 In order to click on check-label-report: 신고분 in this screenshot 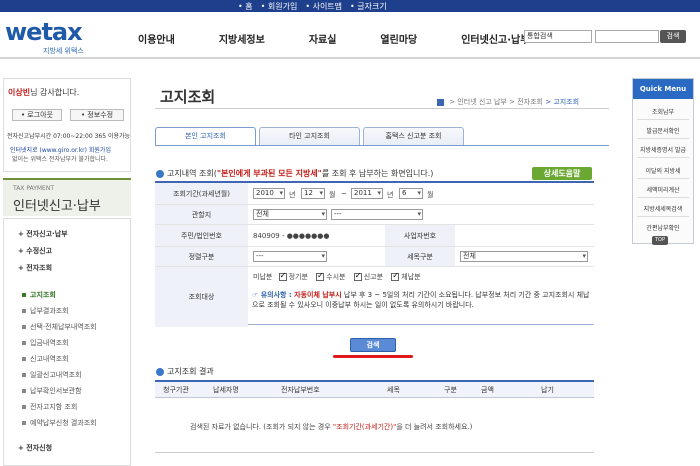, I will do `click(373, 277)`.